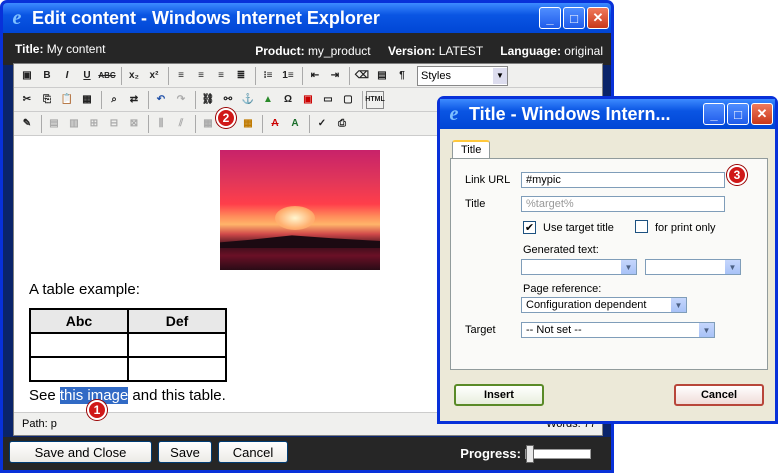 Image resolution: width=778 pixels, height=473 pixels. I want to click on paste-text-icon: ▦, so click(87, 100).